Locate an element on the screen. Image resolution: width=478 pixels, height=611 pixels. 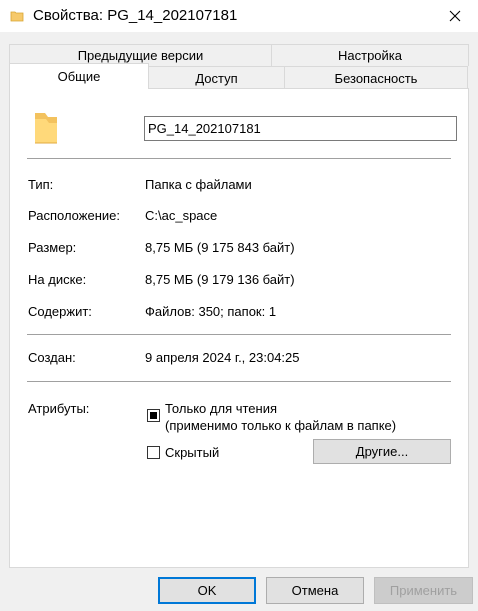
contains-label: Содержит: is located at coordinates (60, 311).